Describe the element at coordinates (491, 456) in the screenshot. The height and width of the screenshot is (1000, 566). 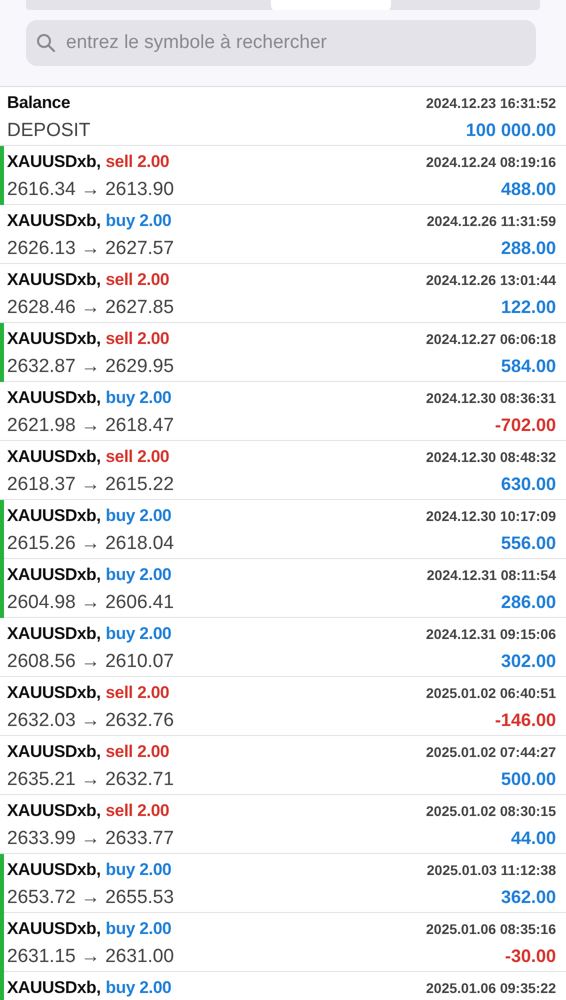
I see `deal-time: 2024.12.30 08:48:32` at that location.